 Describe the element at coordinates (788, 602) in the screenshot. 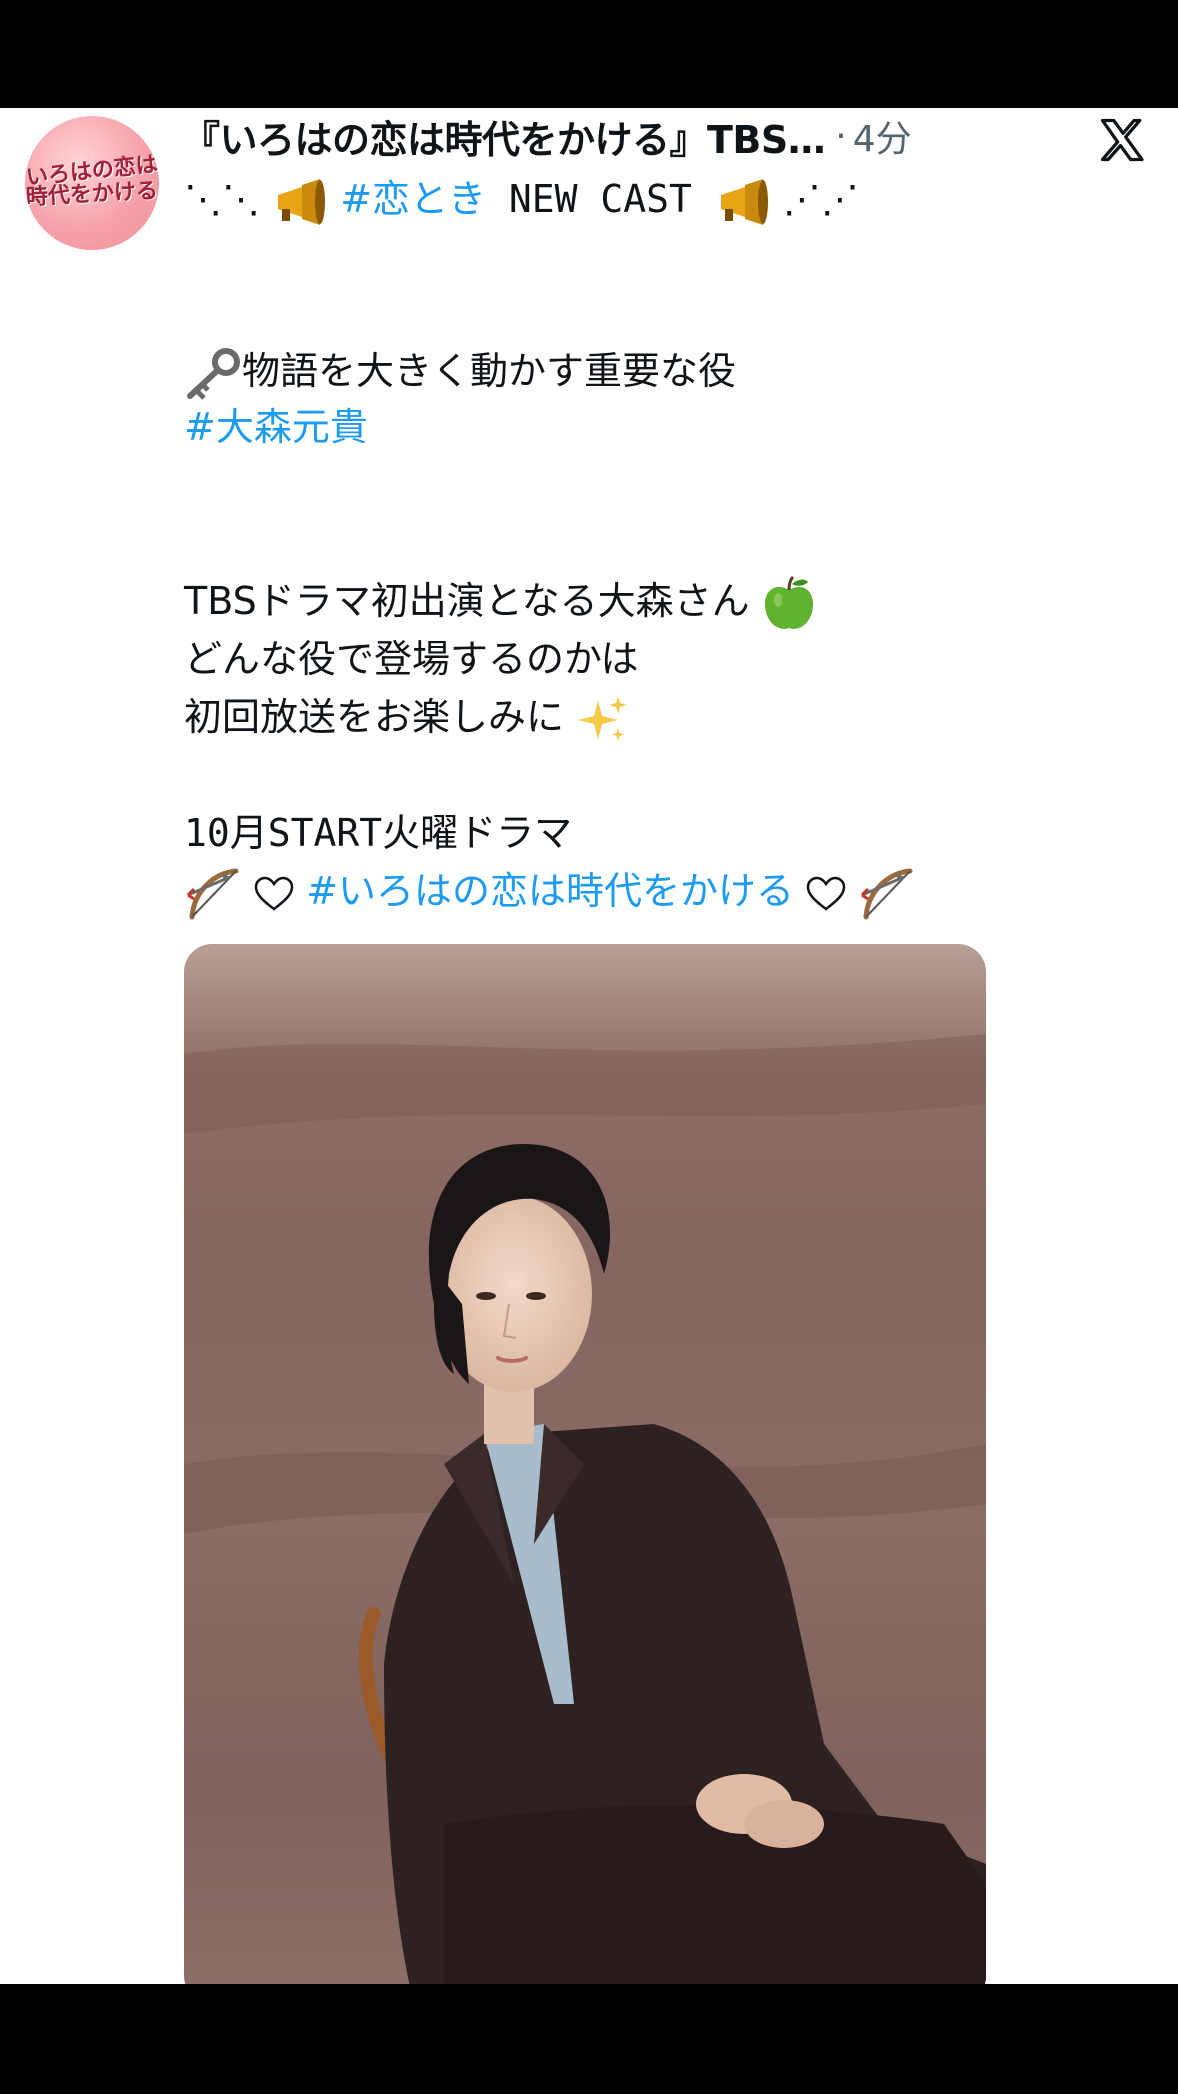

I see `green-apple-icon` at that location.